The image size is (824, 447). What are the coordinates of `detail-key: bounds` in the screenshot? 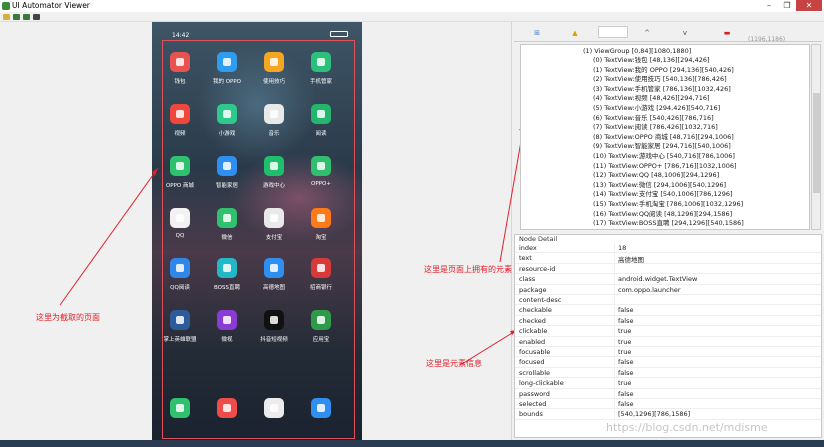 It's located at (531, 414).